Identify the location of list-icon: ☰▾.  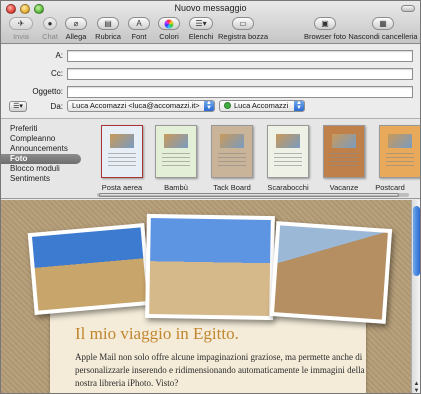
(201, 23).